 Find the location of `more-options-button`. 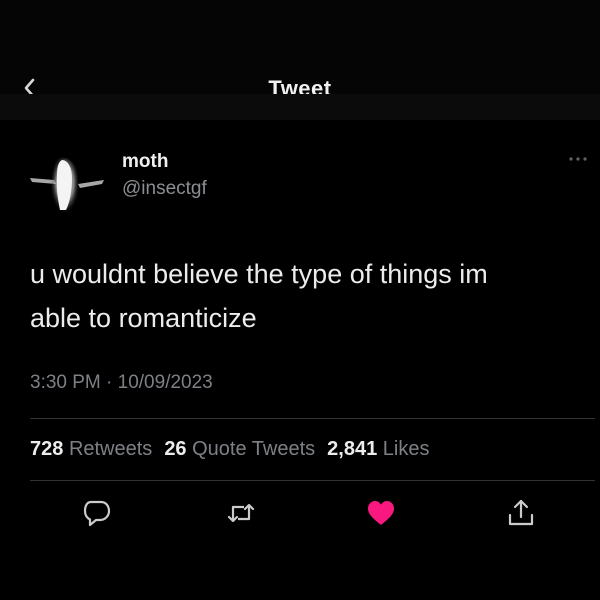

more-options-button is located at coordinates (578, 159).